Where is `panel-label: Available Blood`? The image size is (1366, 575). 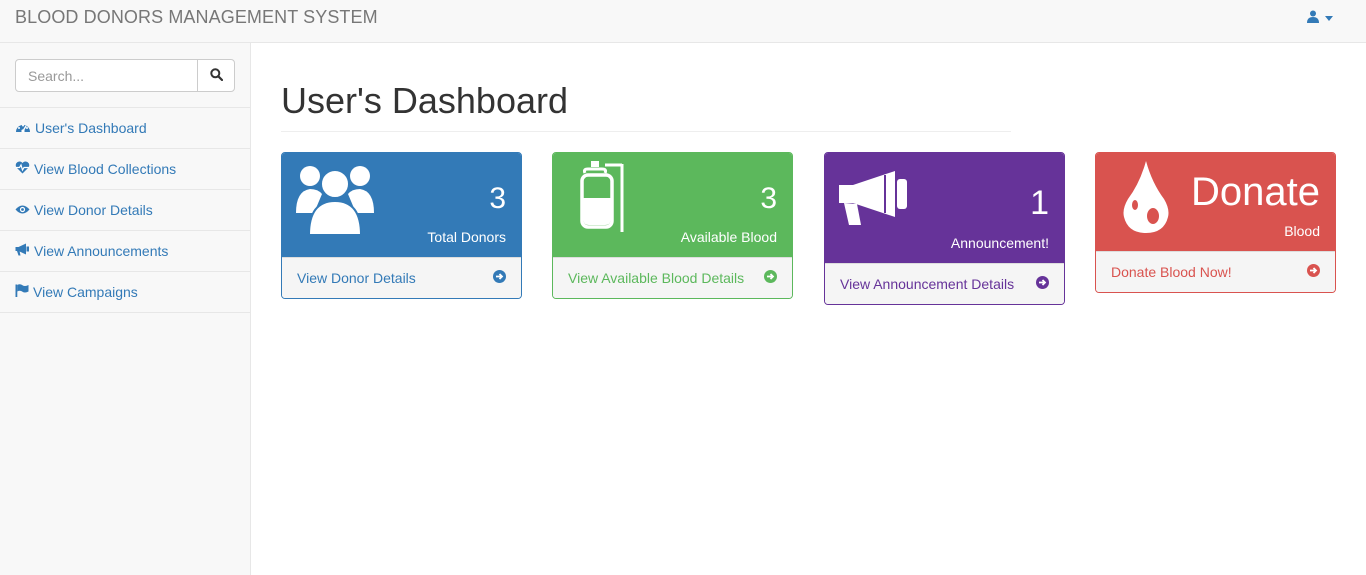
panel-label: Available Blood is located at coordinates (728, 237).